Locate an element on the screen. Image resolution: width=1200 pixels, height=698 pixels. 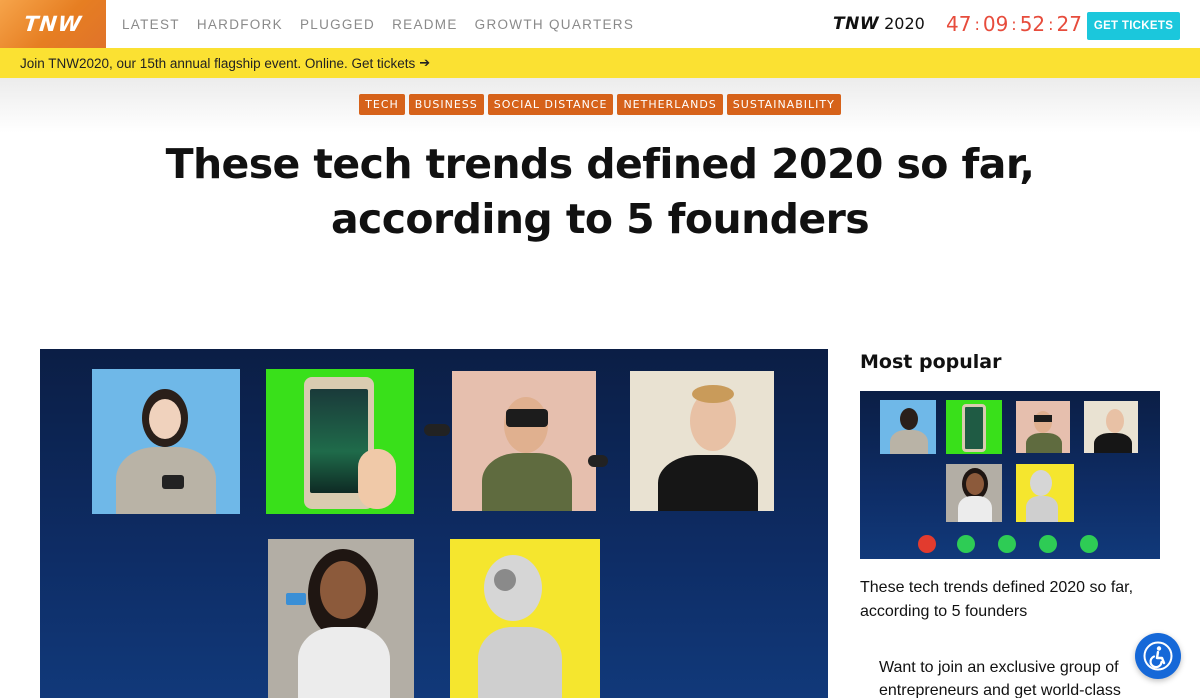
accessibility-icon is located at coordinates (1158, 656).